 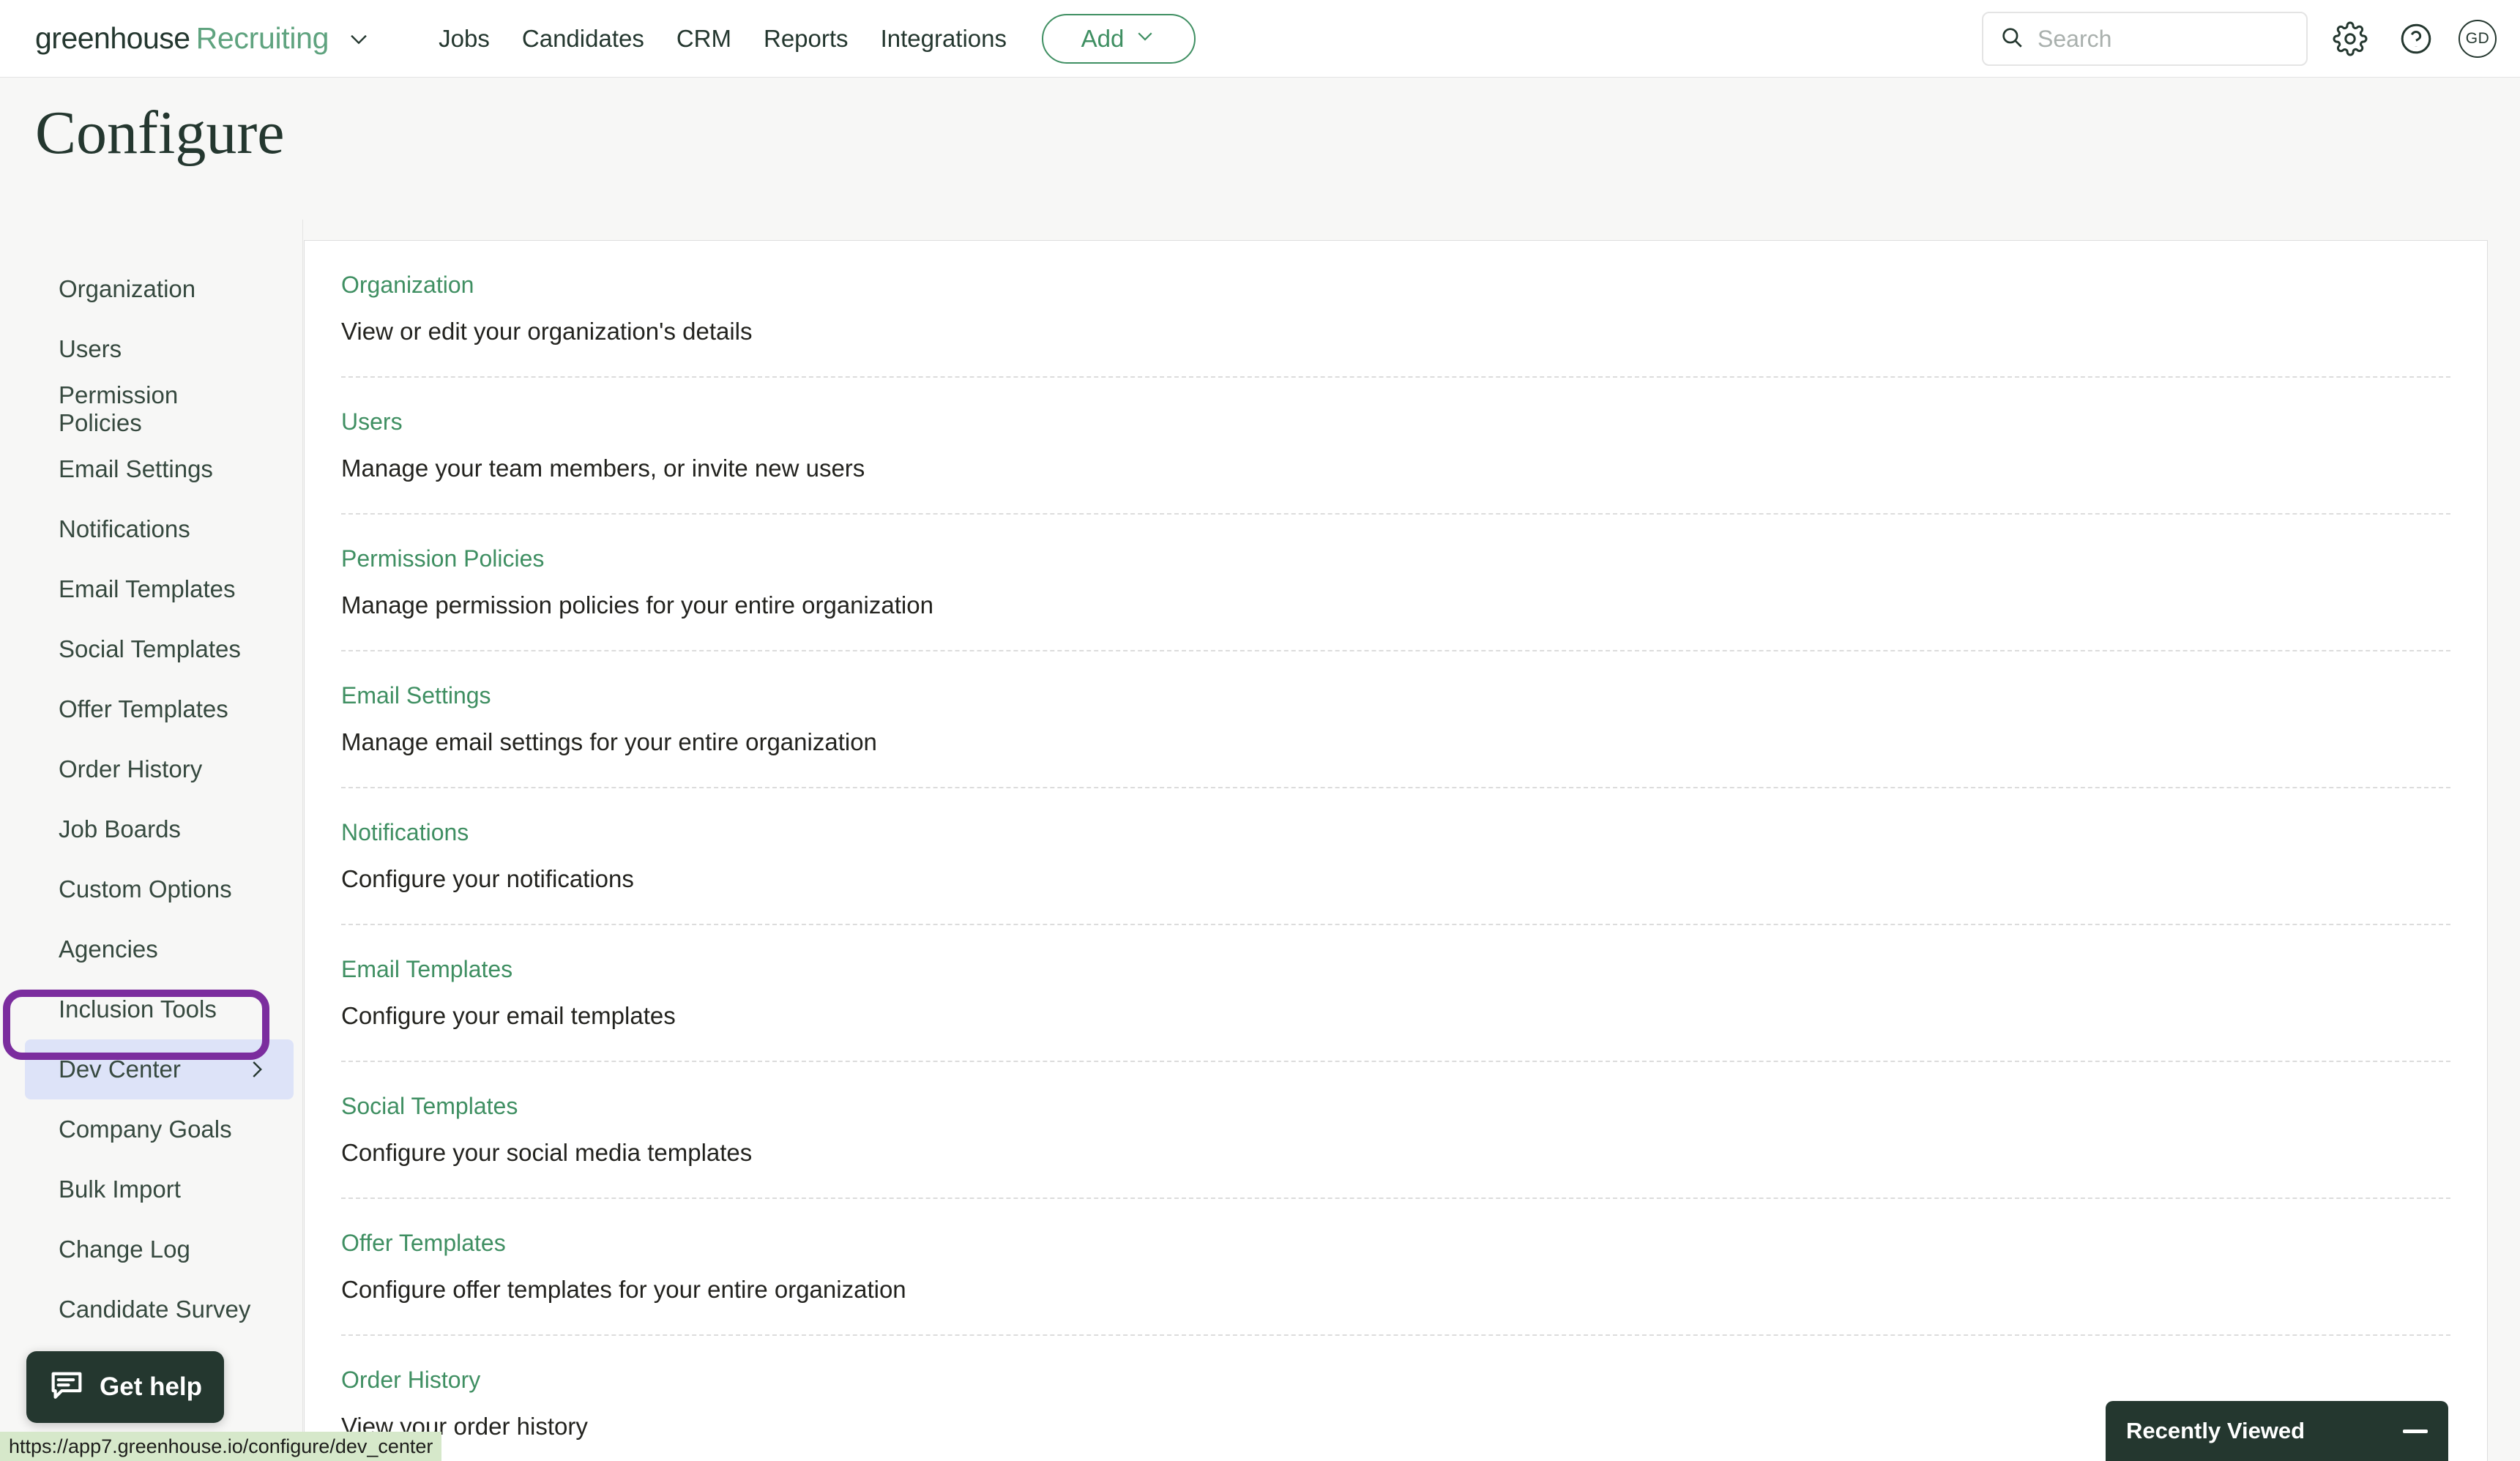 I want to click on main-menu: Jobs Candidates CRM Reports Integrations, so click(x=723, y=39).